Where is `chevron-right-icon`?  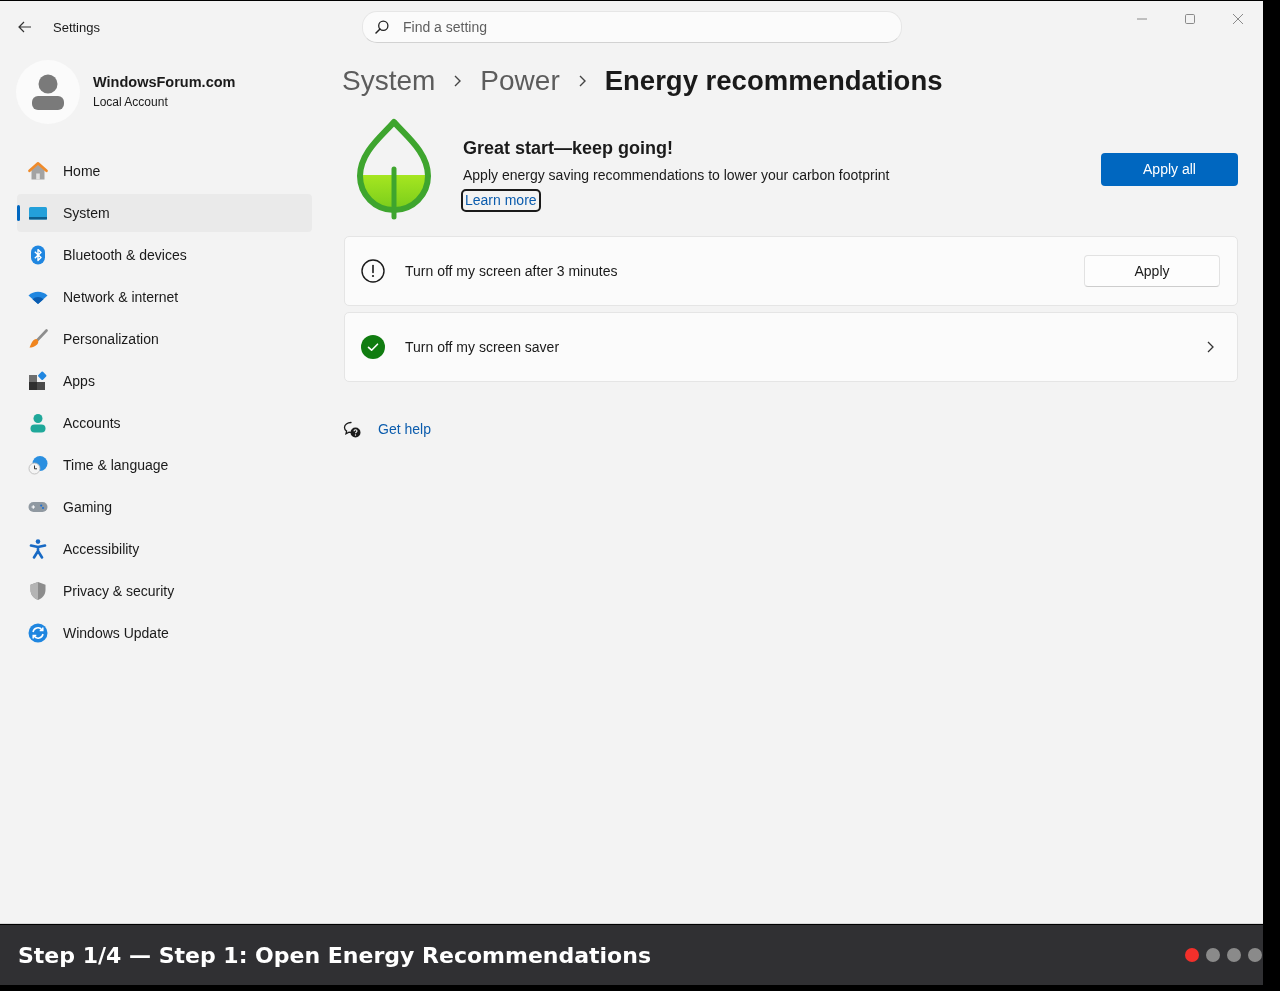
chevron-right-icon is located at coordinates (1210, 347).